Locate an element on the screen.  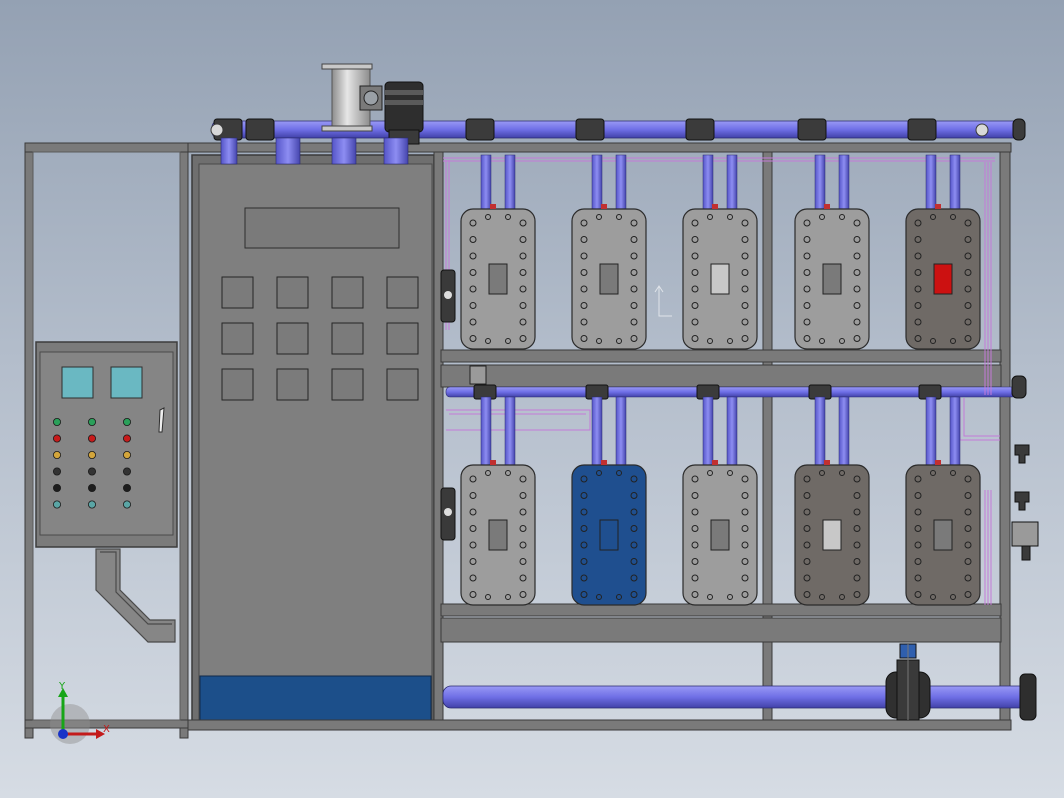
triad-y-label: Y is located at coordinates (62, 686).